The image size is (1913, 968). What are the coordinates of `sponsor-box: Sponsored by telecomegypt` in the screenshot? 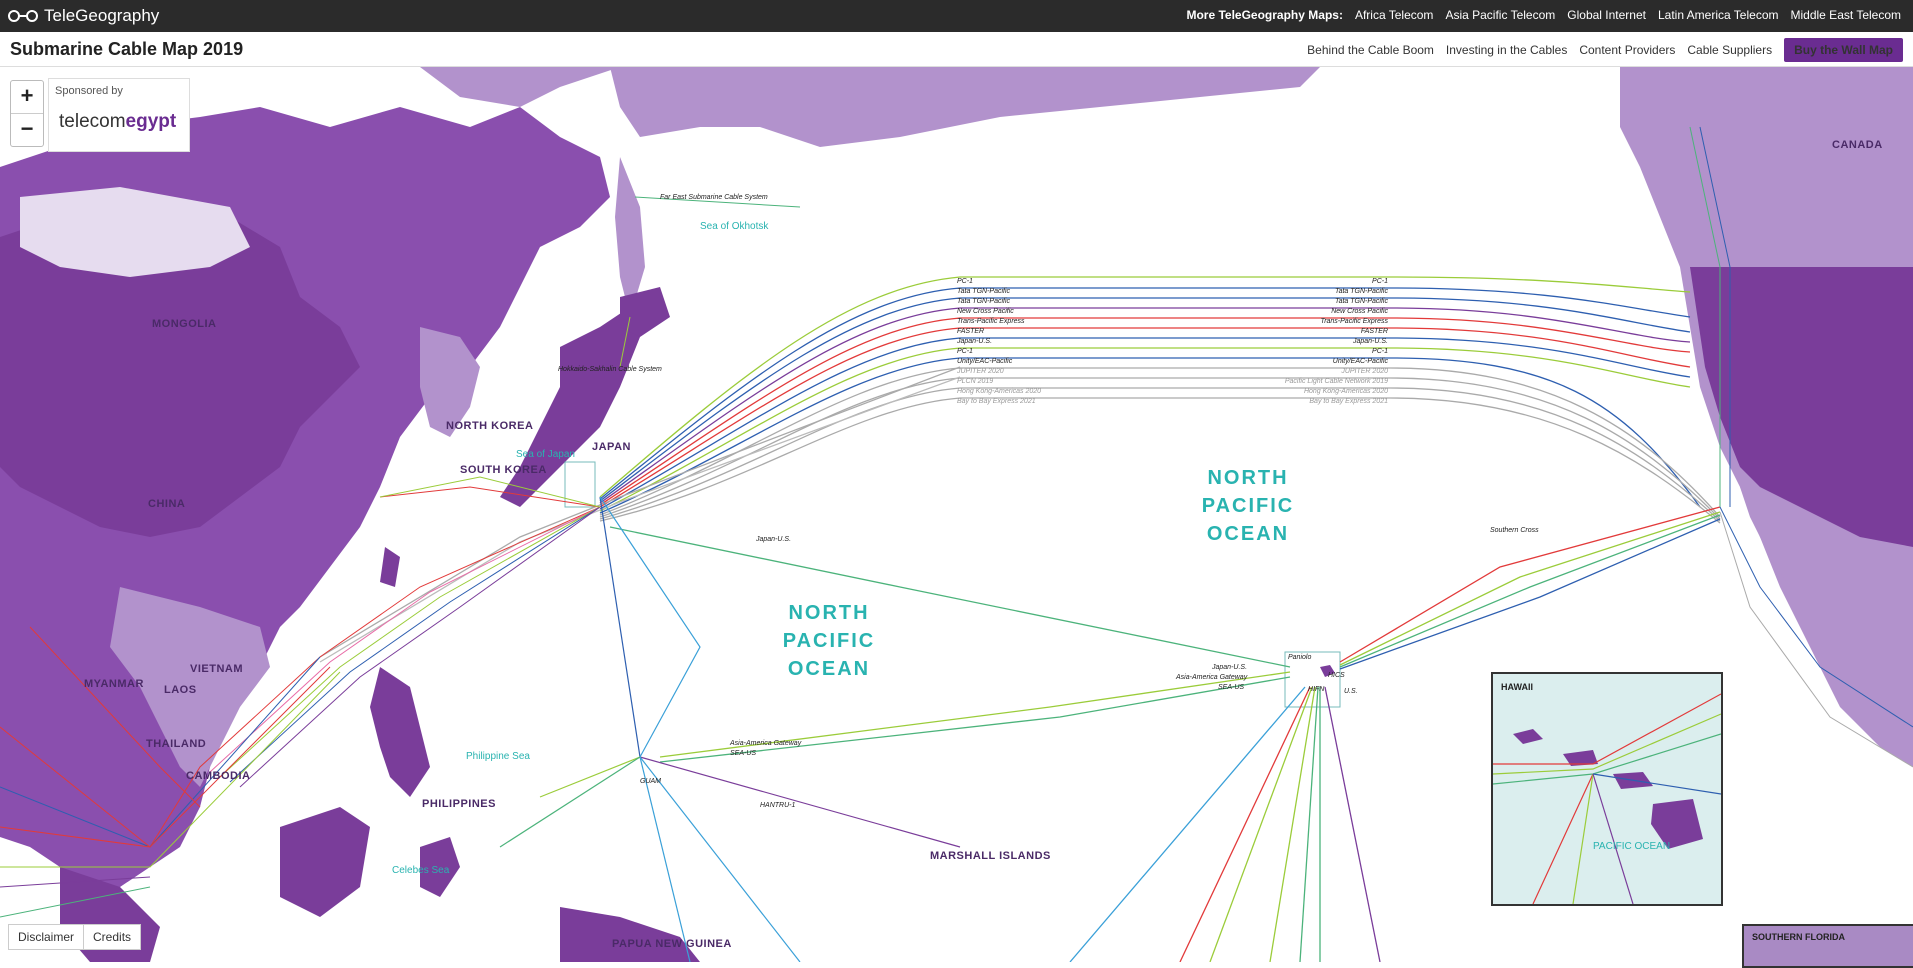 It's located at (119, 115).